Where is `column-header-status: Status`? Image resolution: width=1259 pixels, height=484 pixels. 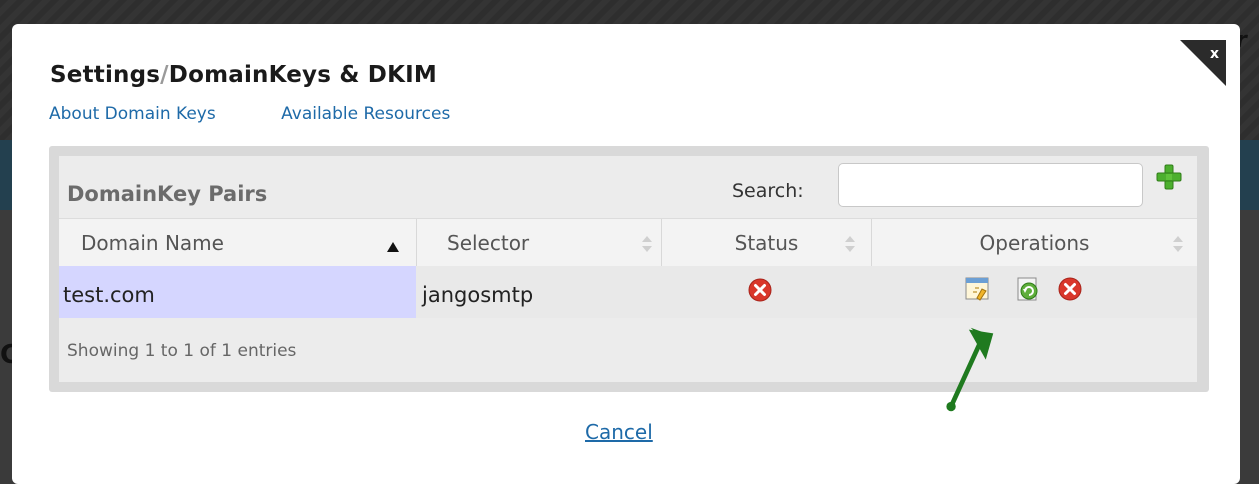
column-header-status: Status is located at coordinates (766, 243).